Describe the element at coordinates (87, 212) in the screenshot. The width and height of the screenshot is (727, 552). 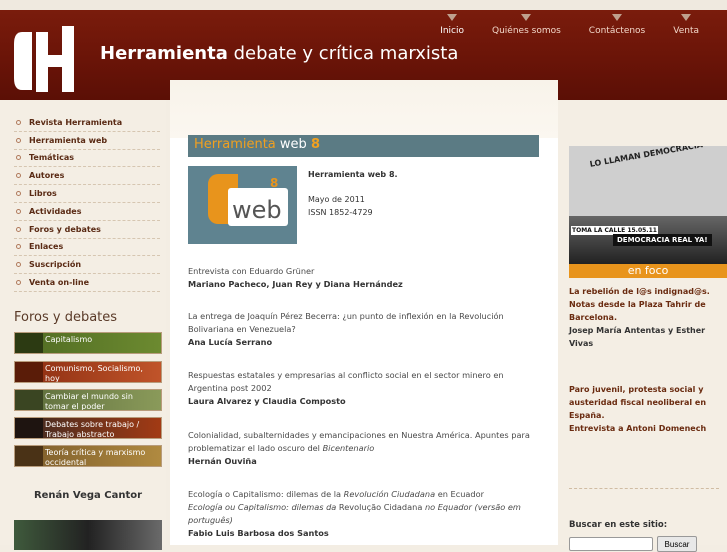
I see `sidebar-item-actividades: Actividades` at that location.